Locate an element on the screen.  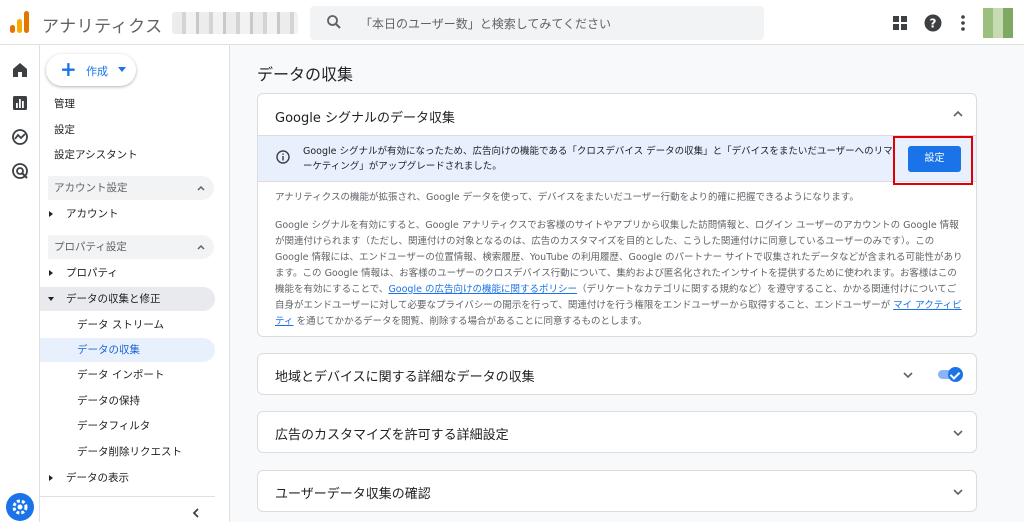
settings-button: 設定 is located at coordinates (934, 159).